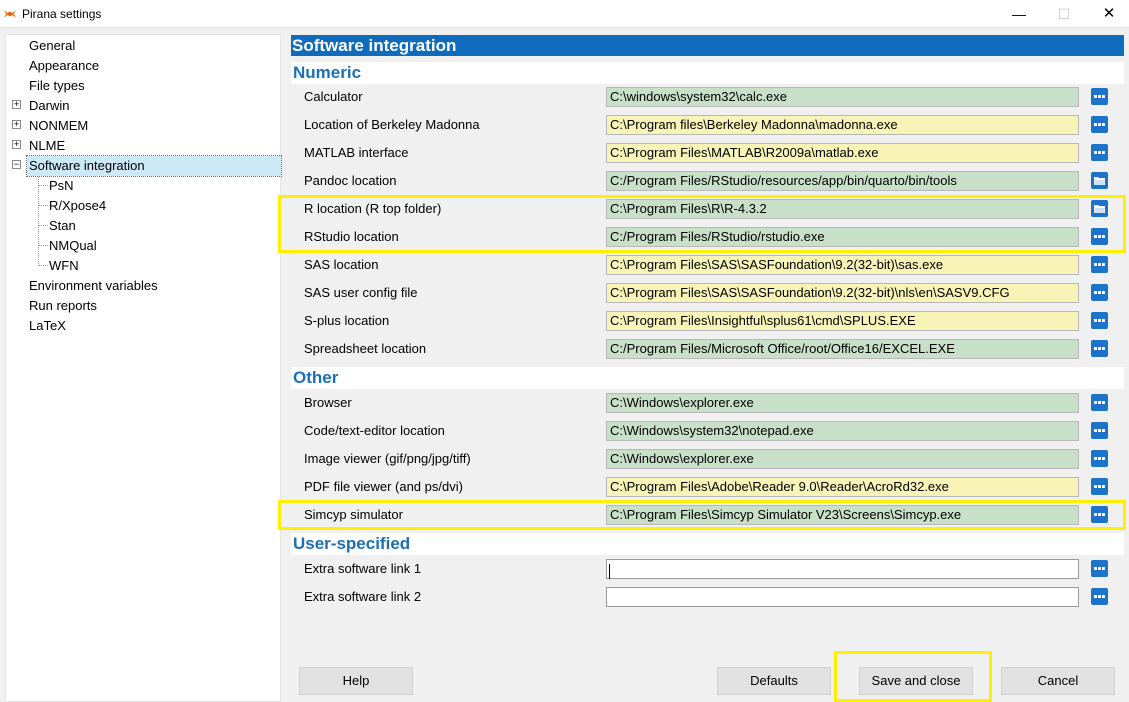 The image size is (1129, 702). What do you see at coordinates (62, 14) in the screenshot?
I see `window-title: Pirana settings` at bounding box center [62, 14].